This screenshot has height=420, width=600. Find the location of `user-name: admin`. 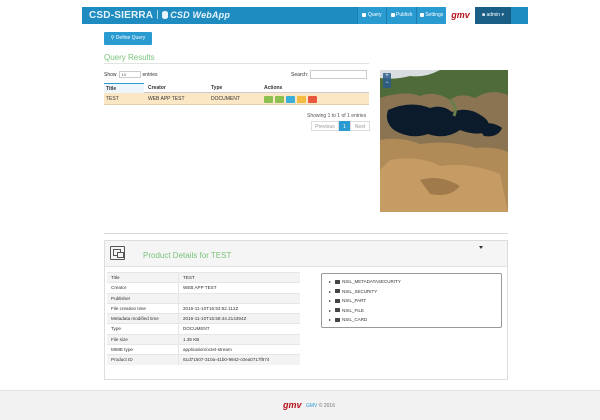

user-name: admin is located at coordinates (493, 15).